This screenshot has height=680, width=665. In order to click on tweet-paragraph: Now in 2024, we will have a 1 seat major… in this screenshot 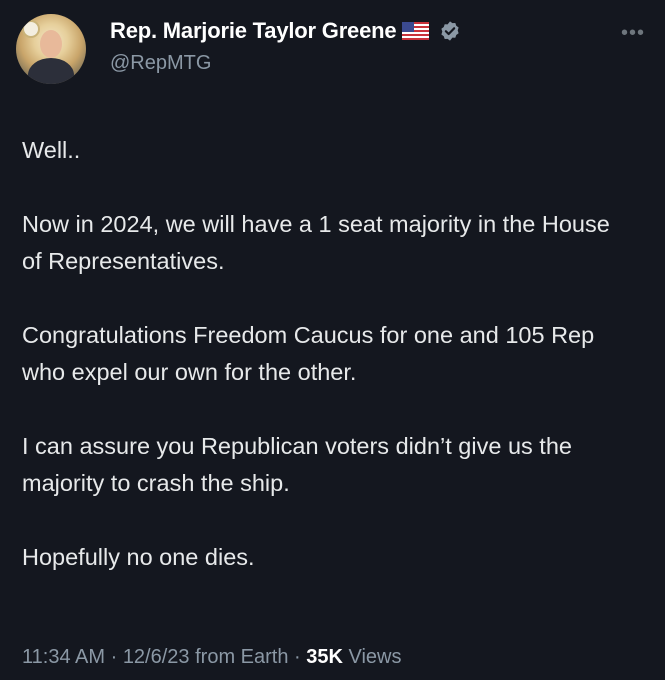, I will do `click(316, 242)`.